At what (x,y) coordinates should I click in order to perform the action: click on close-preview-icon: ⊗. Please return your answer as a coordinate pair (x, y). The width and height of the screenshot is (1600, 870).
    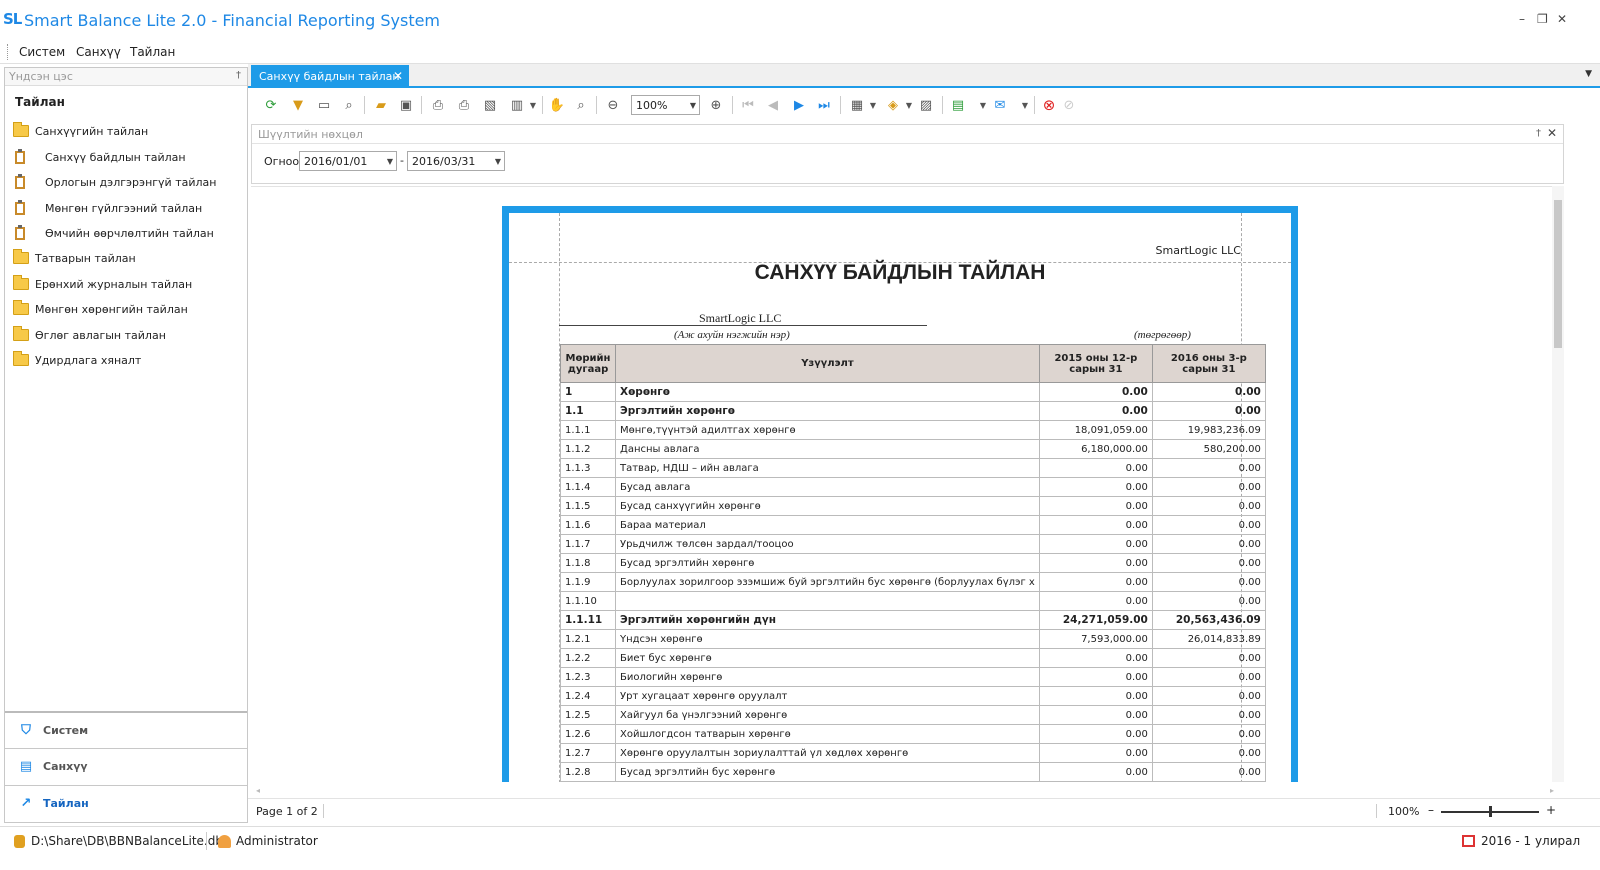
    Looking at the image, I should click on (1049, 105).